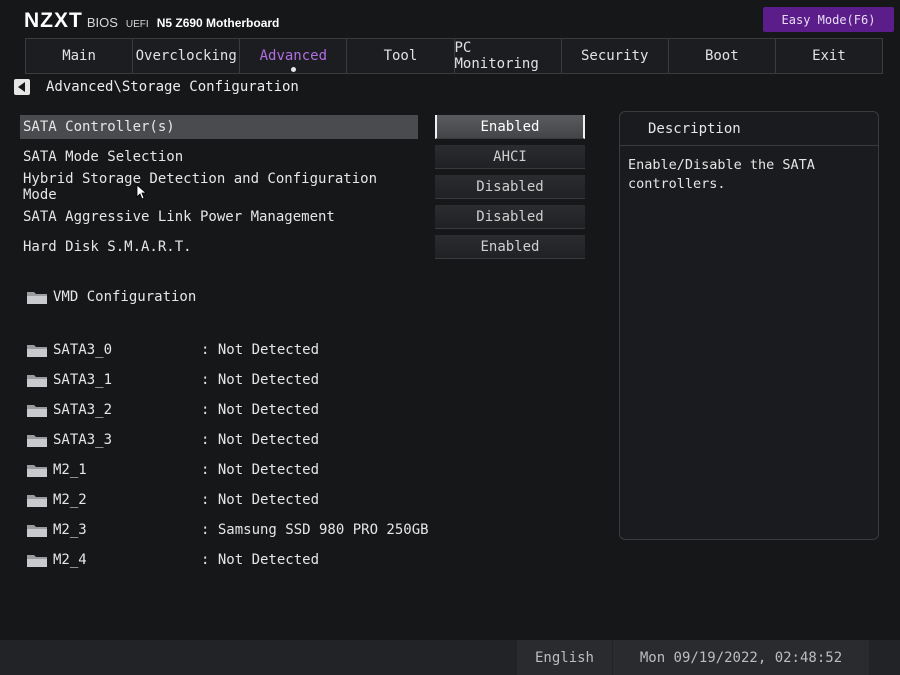 Image resolution: width=900 pixels, height=675 pixels. I want to click on port-label: M2_2, so click(70, 500).